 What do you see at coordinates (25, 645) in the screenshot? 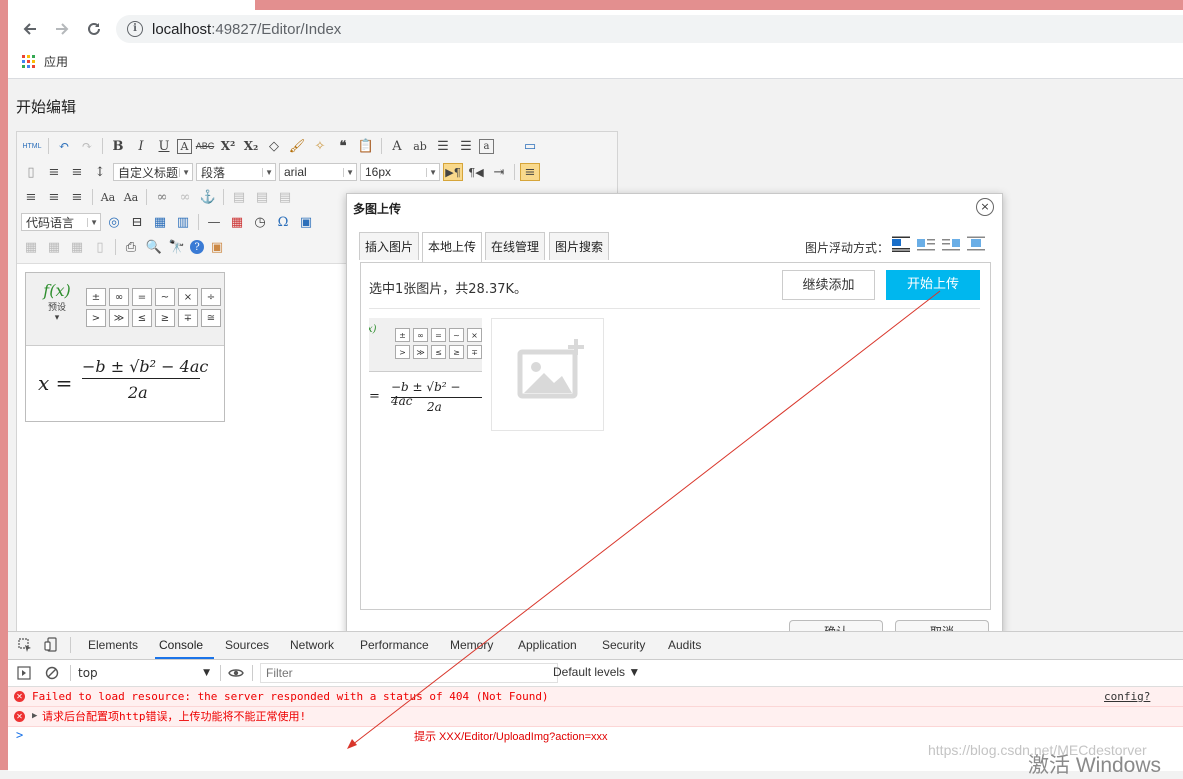
I see `inspect-element-icon` at bounding box center [25, 645].